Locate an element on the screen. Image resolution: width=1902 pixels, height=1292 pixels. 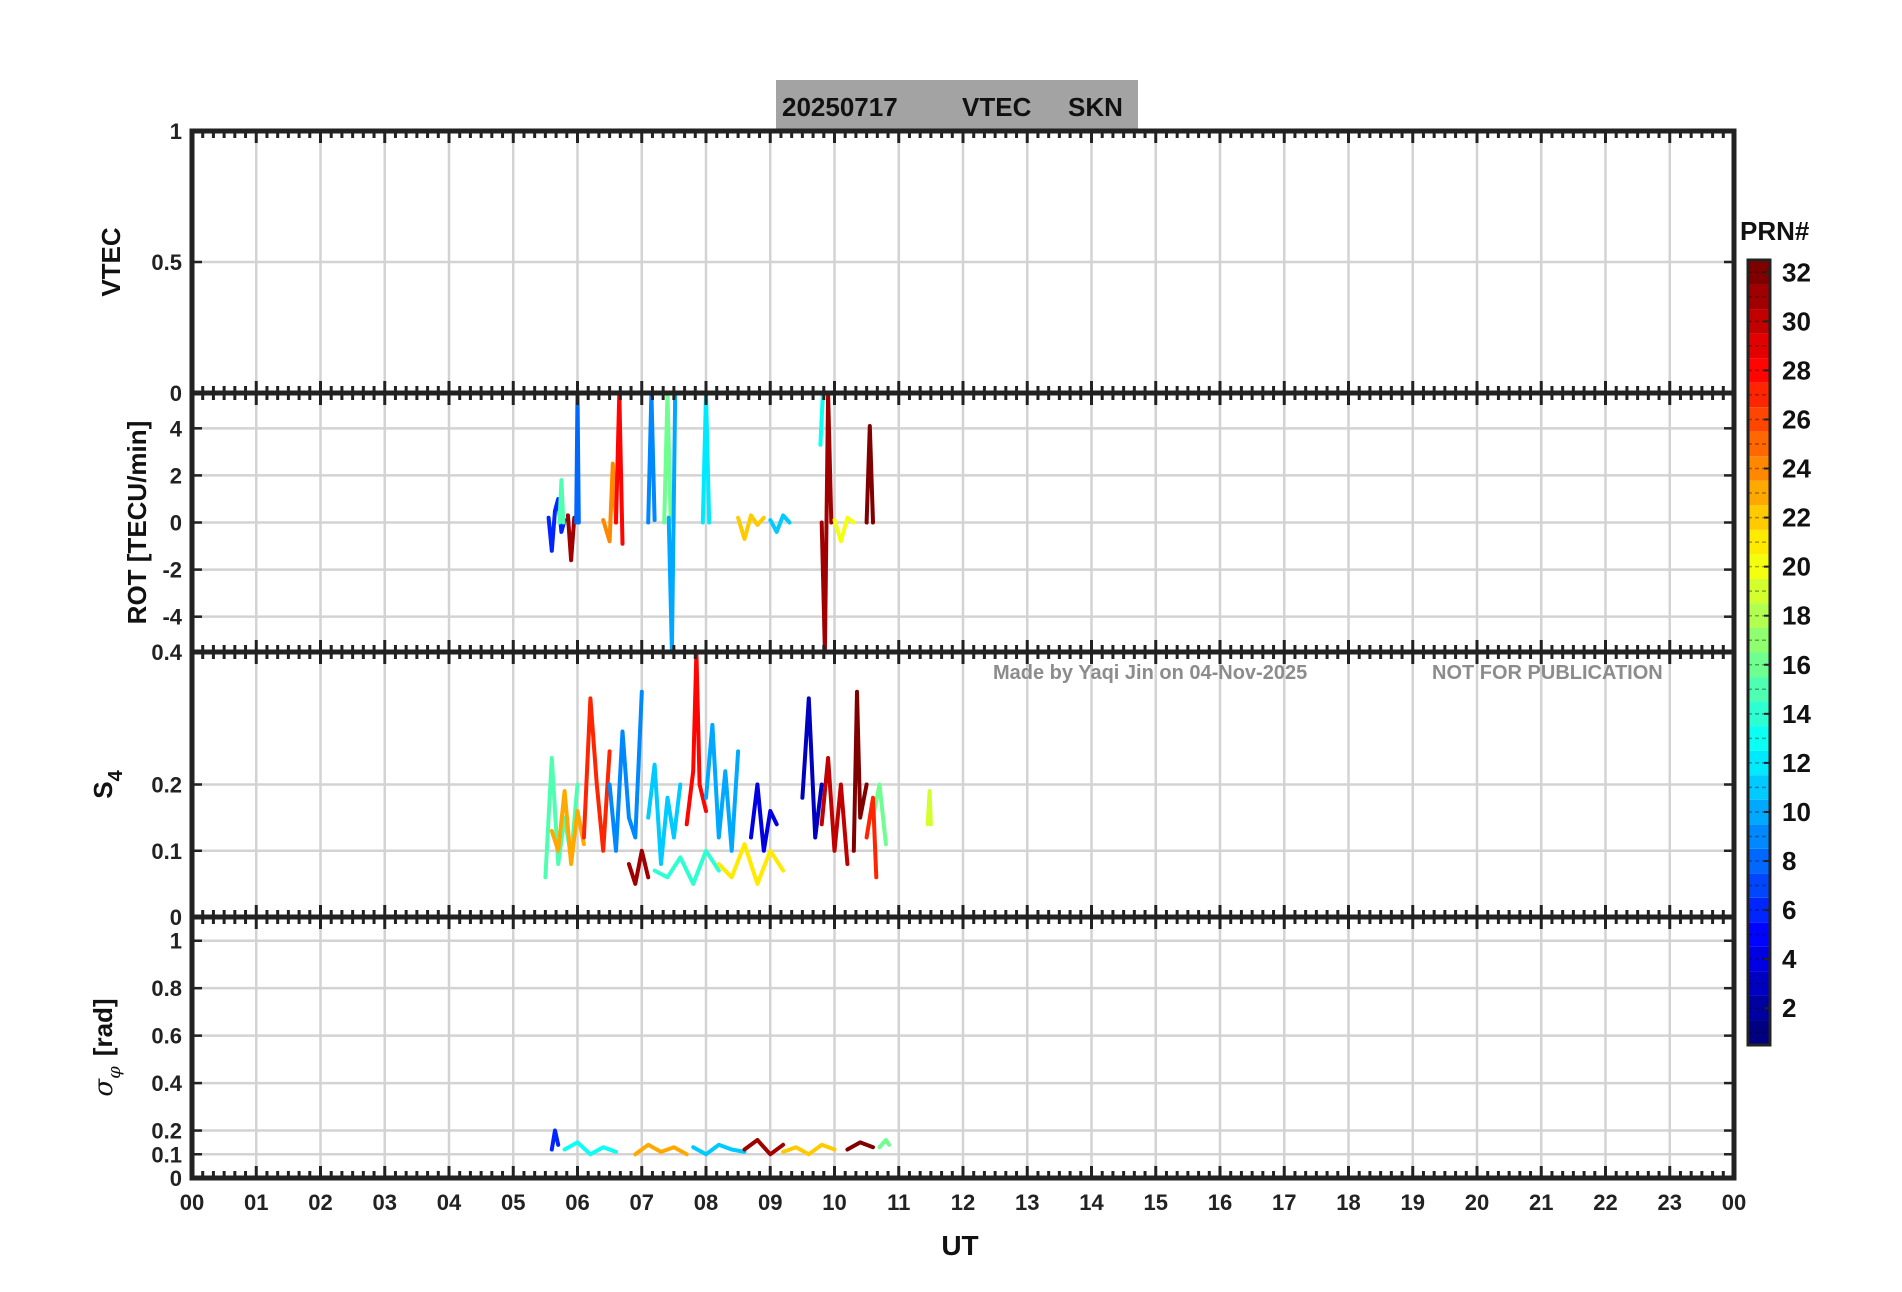
title-quantity: VTEC is located at coordinates (997, 107).